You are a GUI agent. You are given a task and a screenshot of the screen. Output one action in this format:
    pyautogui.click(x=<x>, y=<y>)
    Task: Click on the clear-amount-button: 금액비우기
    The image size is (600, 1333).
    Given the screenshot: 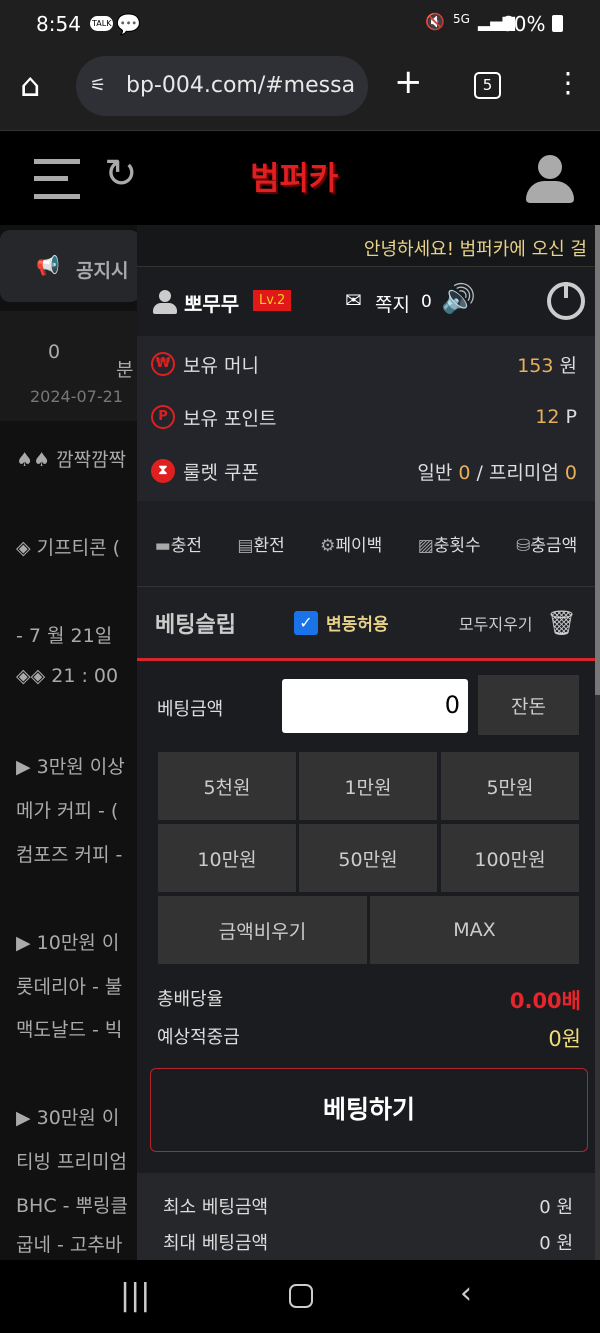 What is the action you would take?
    pyautogui.click(x=262, y=930)
    